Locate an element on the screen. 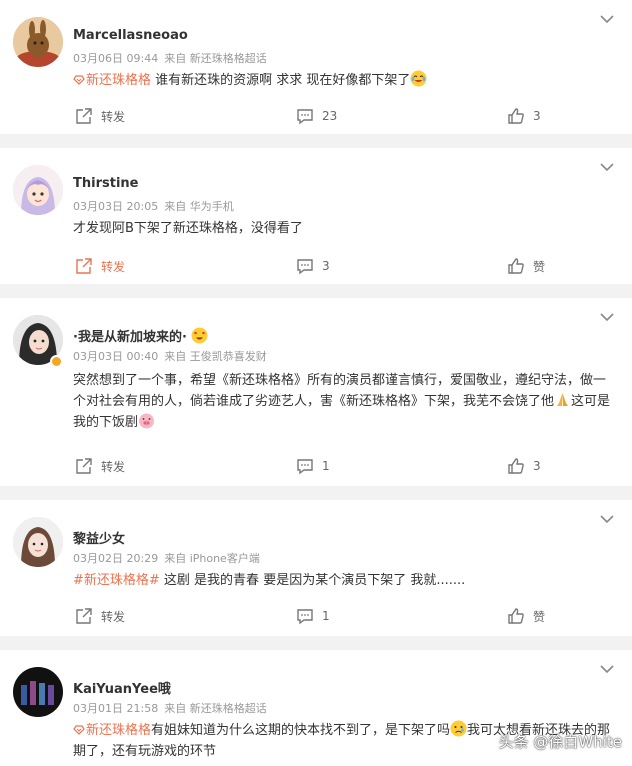 The width and height of the screenshot is (632, 766). post-source: 来自 iPhone客户端 is located at coordinates (212, 558).